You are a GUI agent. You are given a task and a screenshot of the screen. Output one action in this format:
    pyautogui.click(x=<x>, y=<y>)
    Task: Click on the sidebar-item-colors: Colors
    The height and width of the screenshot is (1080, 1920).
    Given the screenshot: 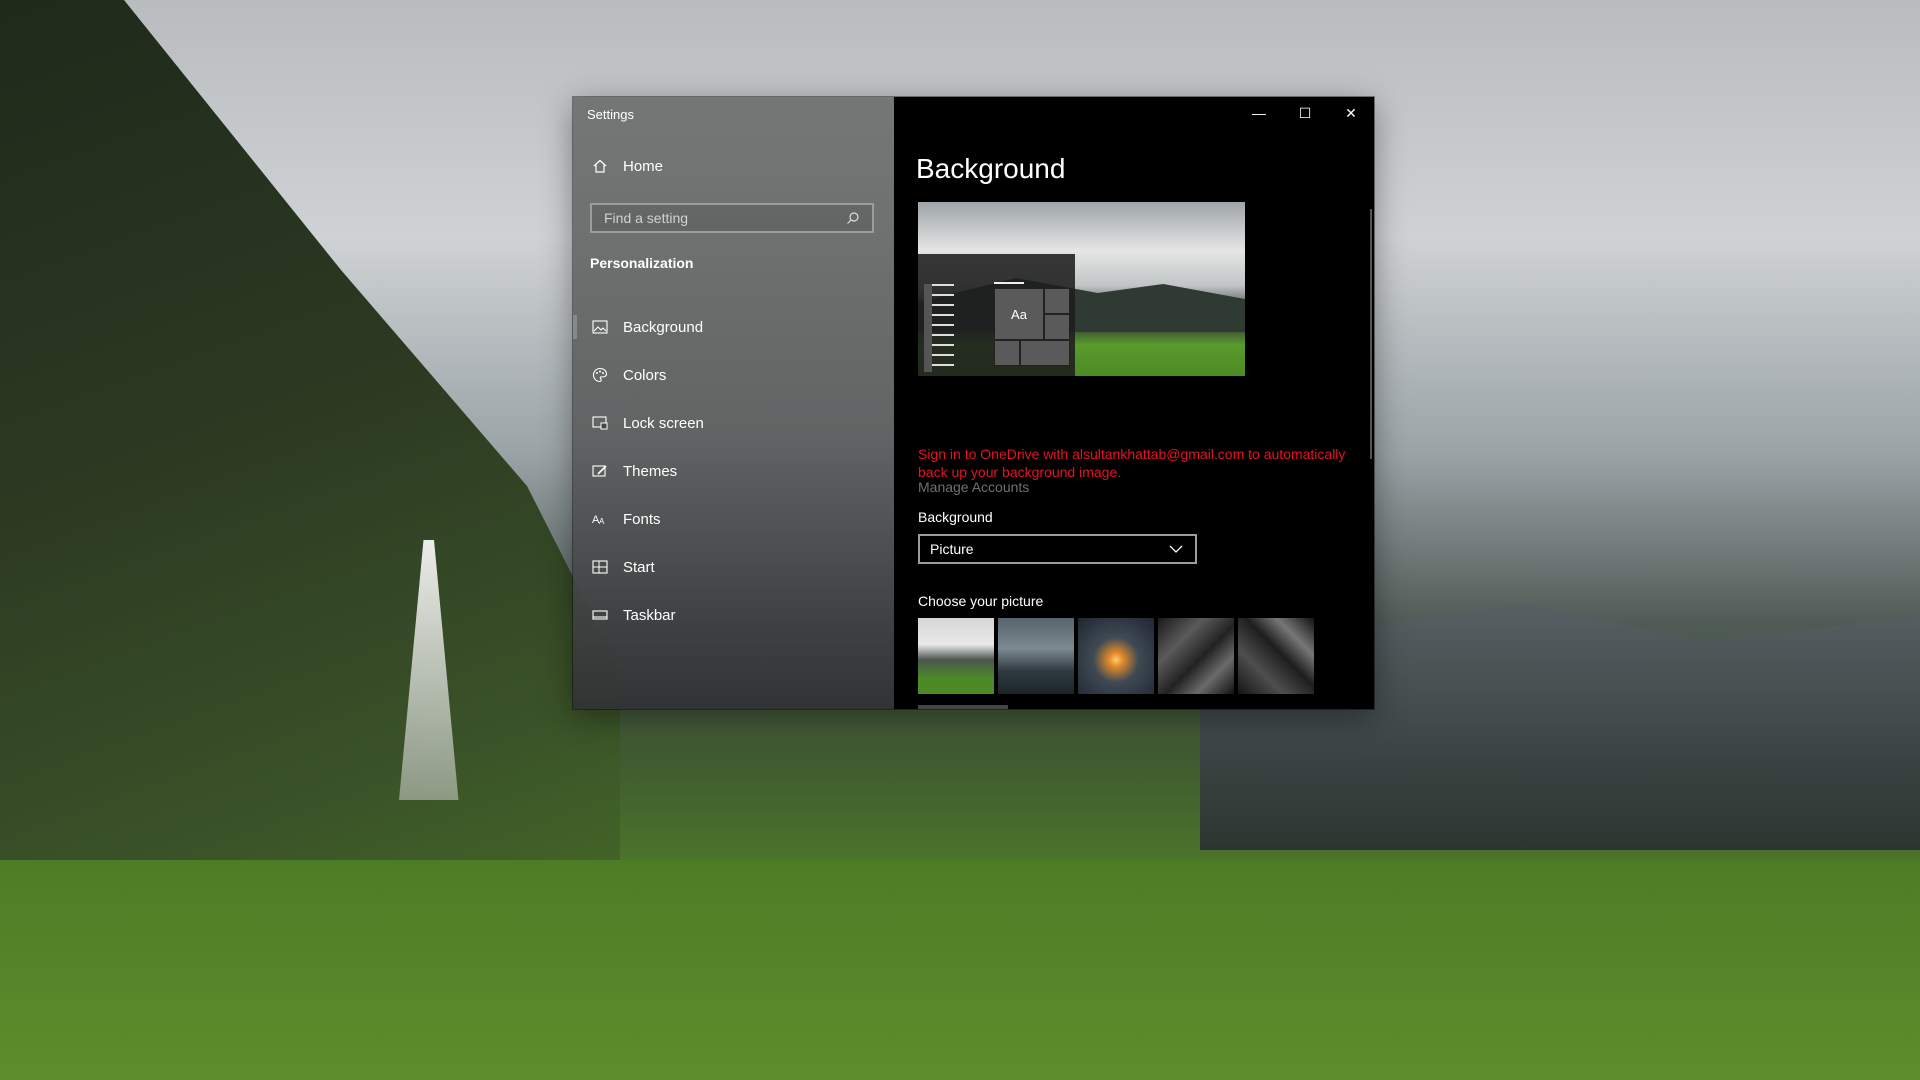 What is the action you would take?
    pyautogui.click(x=733, y=375)
    